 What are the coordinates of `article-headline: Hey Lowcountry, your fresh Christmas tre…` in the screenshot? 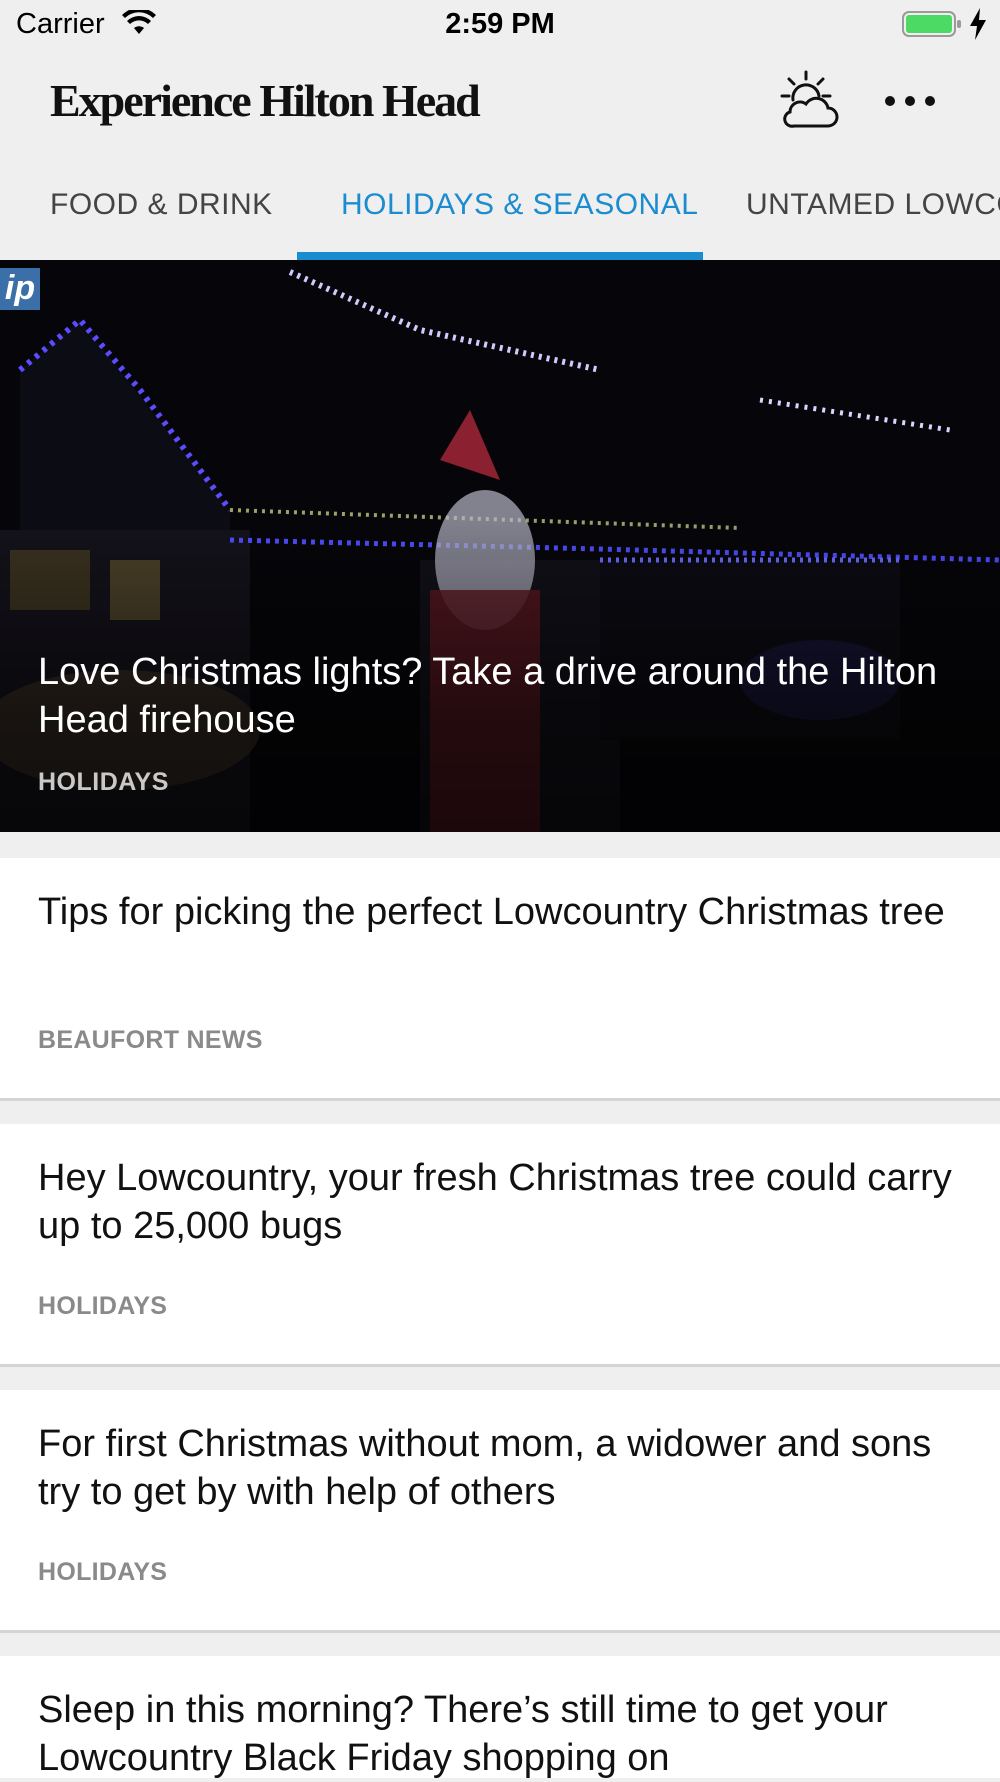 It's located at (498, 1202).